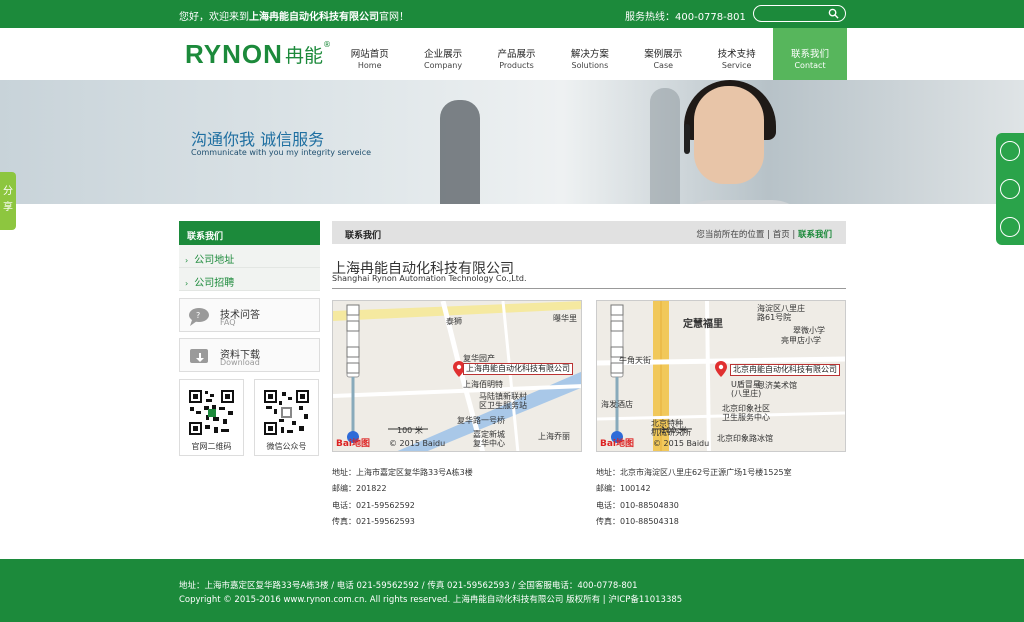 The height and width of the screenshot is (622, 1024). What do you see at coordinates (516, 65) in the screenshot?
I see `nav-item-label-en: Products` at bounding box center [516, 65].